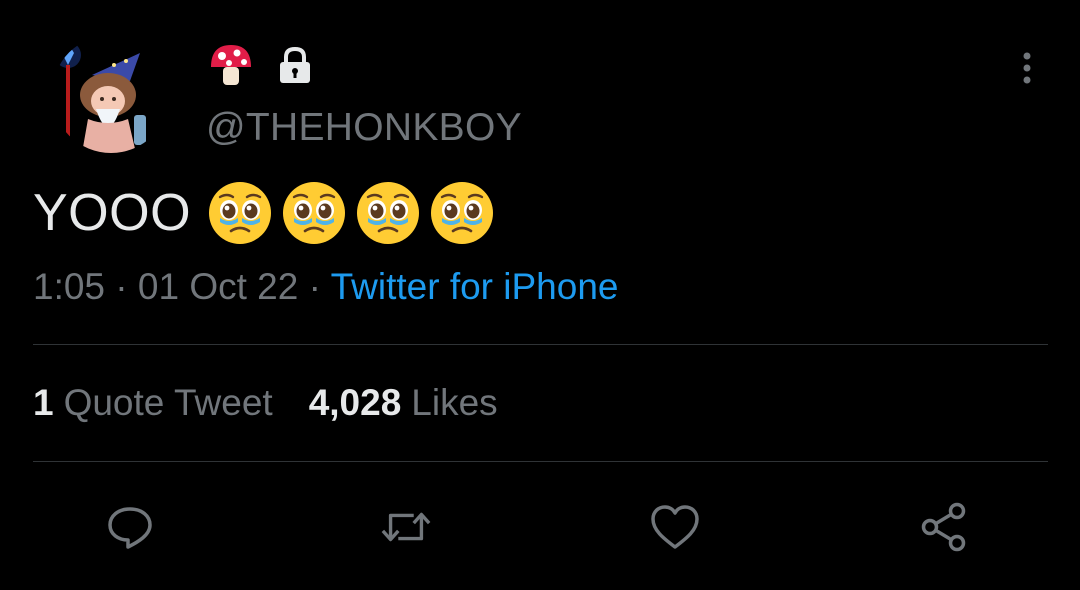 This screenshot has width=1080, height=590. What do you see at coordinates (351, 213) in the screenshot?
I see `tweet-emojis` at bounding box center [351, 213].